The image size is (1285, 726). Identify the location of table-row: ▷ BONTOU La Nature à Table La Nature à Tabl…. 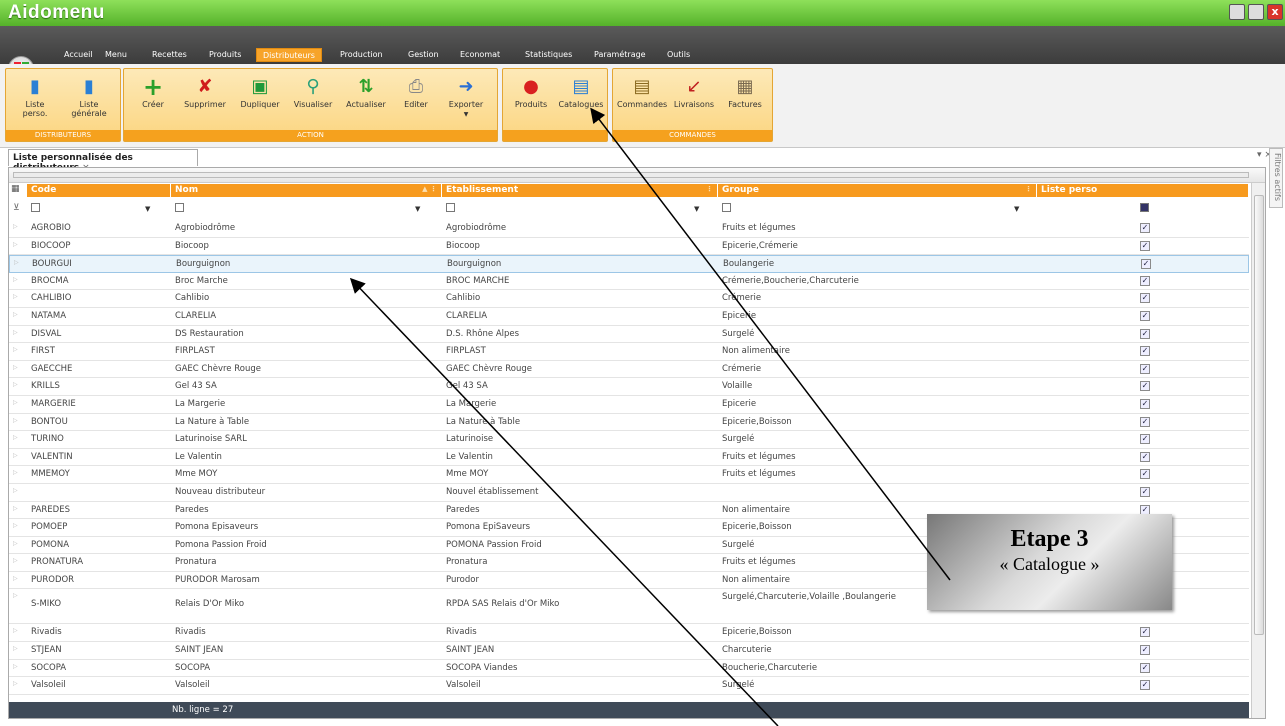
(629, 423).